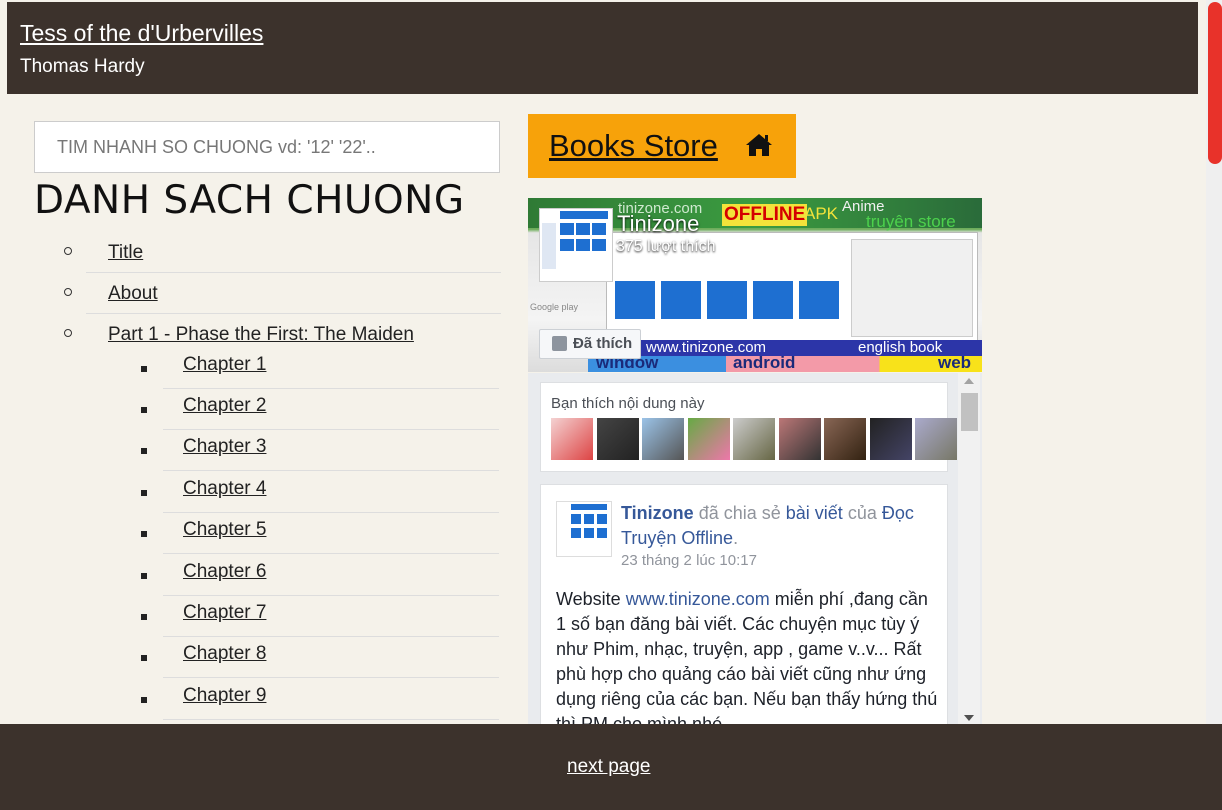 This screenshot has width=1222, height=810. I want to click on books-store-button: Books Store, so click(662, 146).